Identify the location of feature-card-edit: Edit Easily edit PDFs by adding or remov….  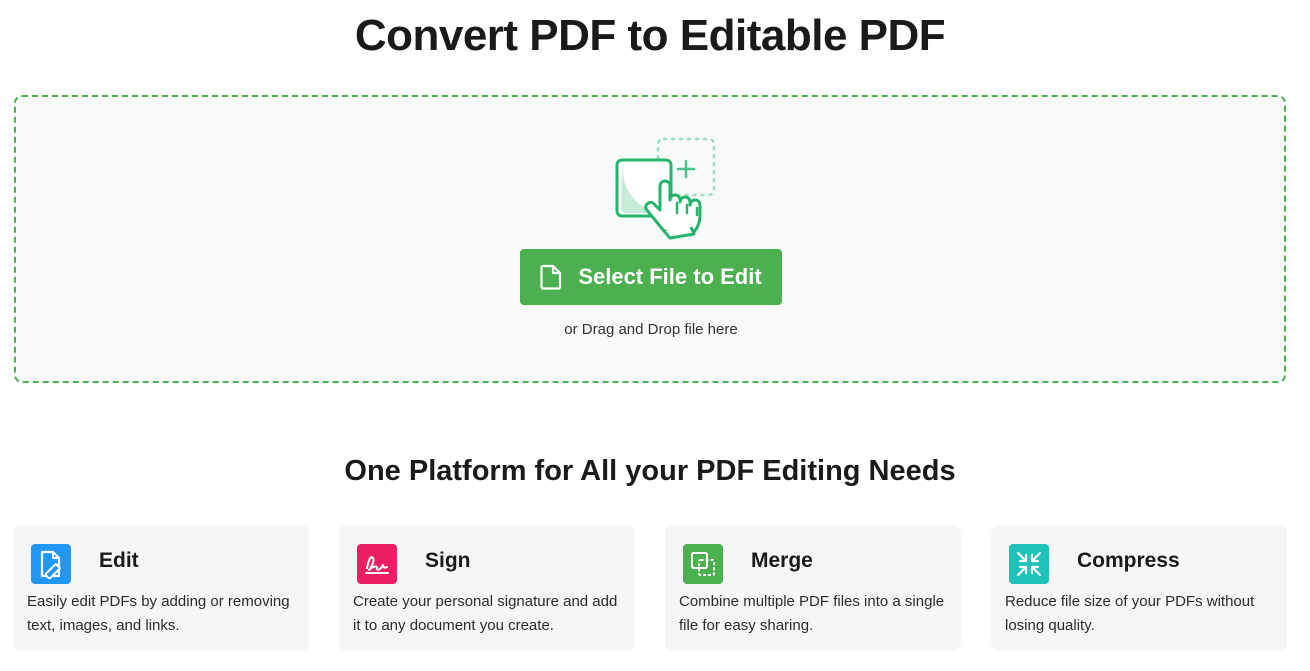
(161, 588).